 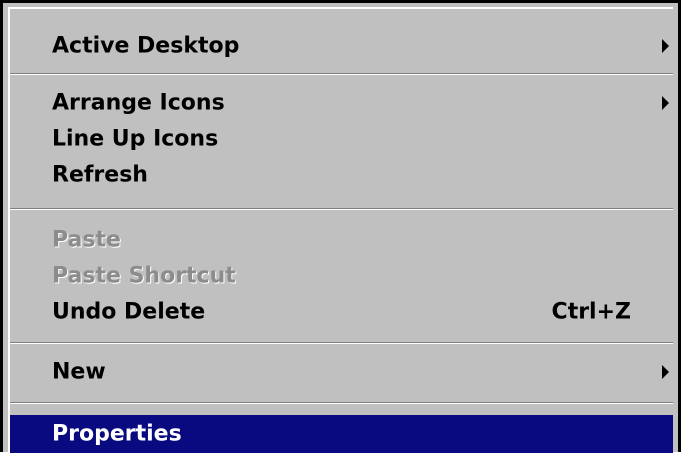 I want to click on menu-item-refresh: Refresh, so click(x=341, y=175).